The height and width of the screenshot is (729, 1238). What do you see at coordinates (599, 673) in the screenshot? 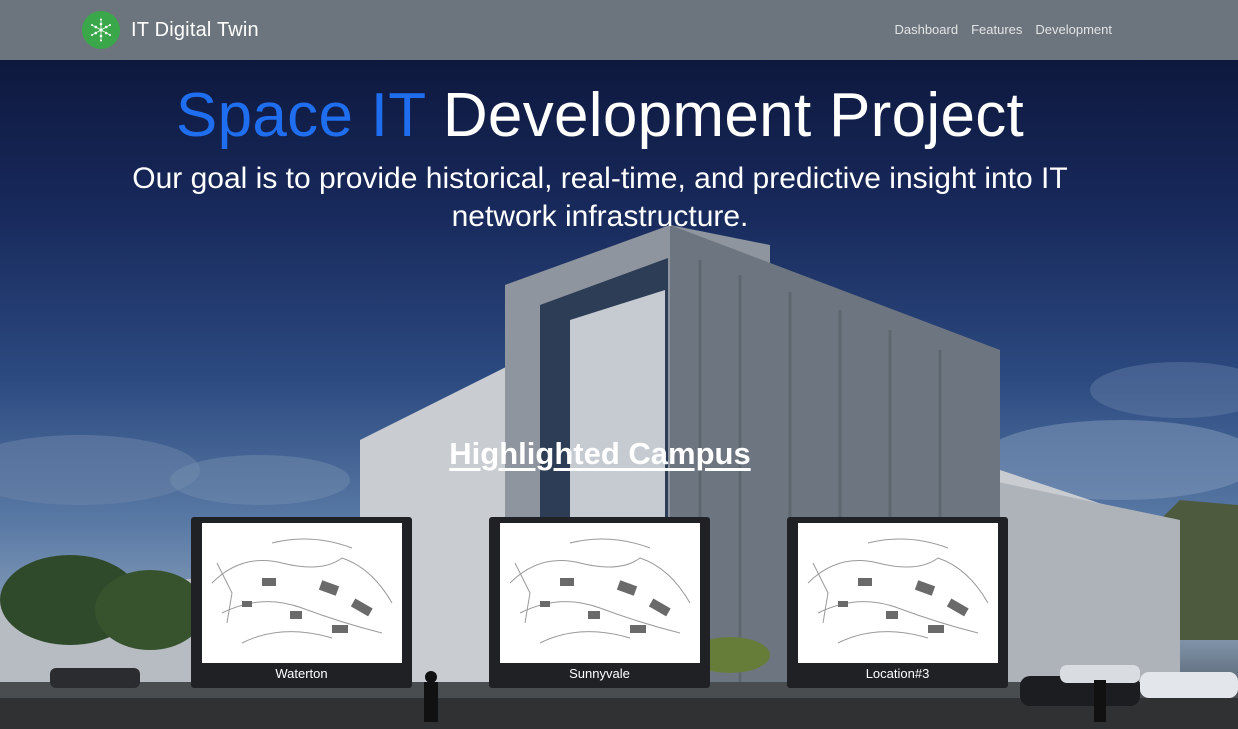
I see `campus-card-label: Sunnyvale` at bounding box center [599, 673].